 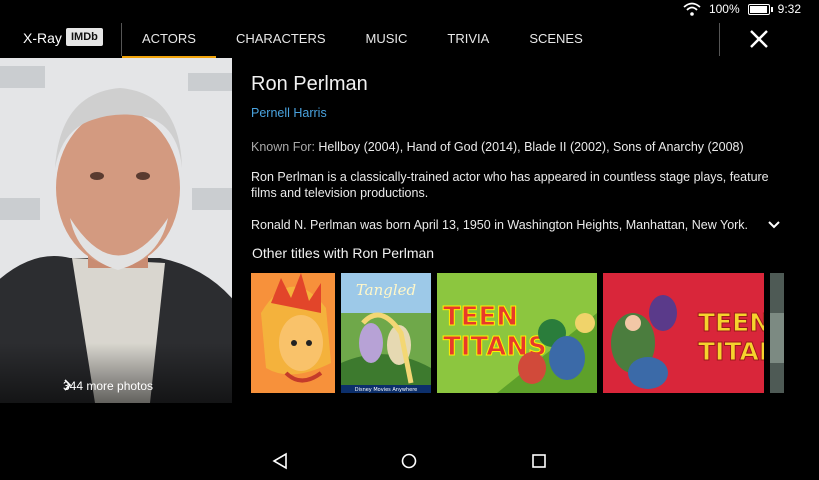 I want to click on system-nav-bar, so click(x=409, y=460).